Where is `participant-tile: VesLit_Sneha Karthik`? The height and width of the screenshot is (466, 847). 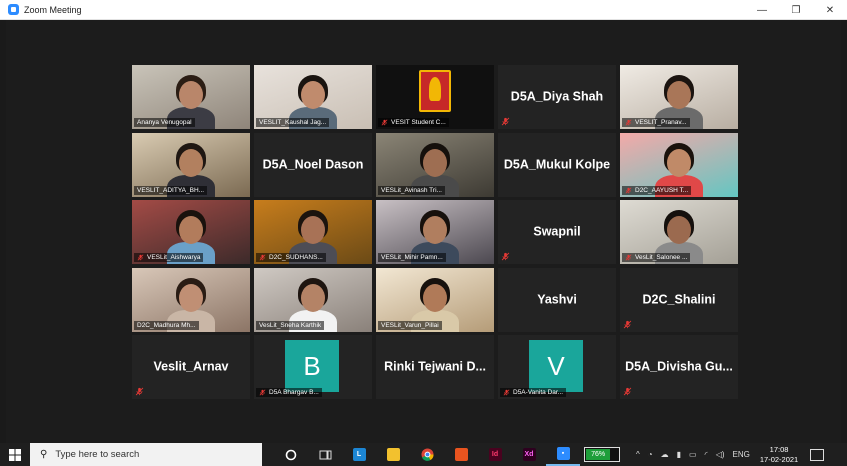 participant-tile: VesLit_Sneha Karthik is located at coordinates (313, 299).